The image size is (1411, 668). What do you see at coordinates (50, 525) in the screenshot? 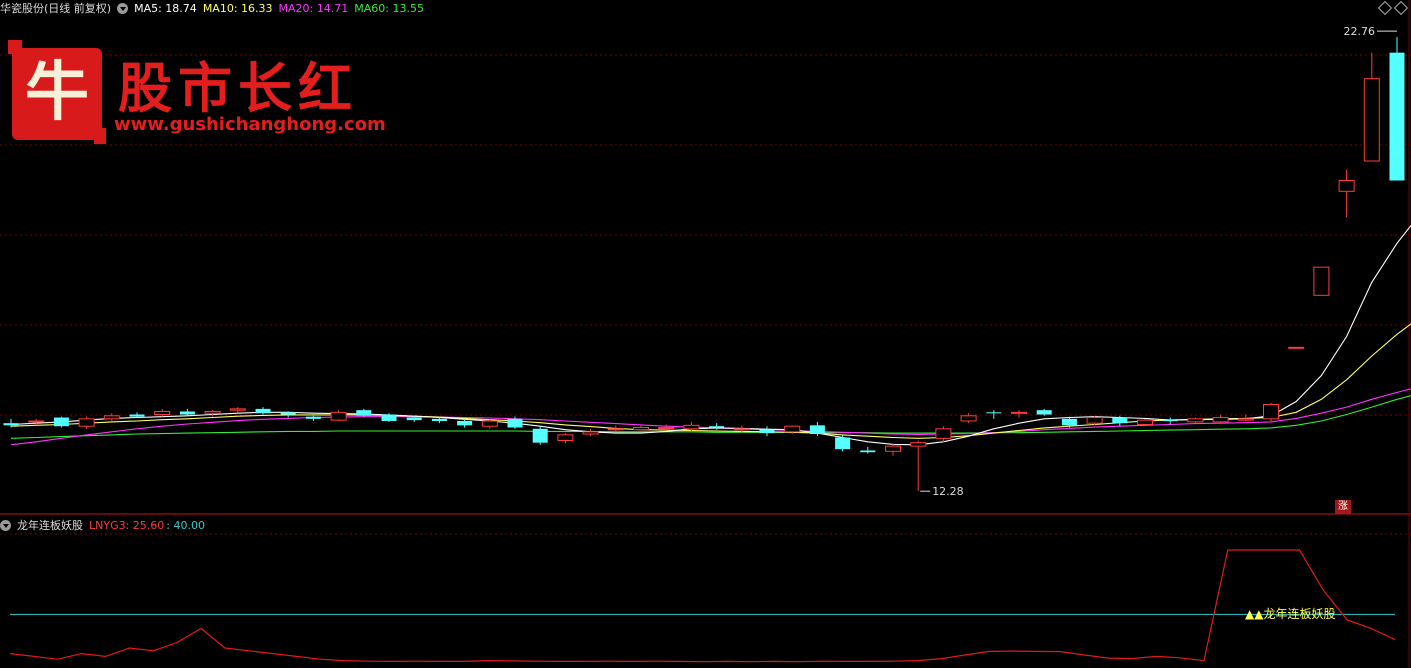
I see `indicator-title: 龙年连板妖股` at bounding box center [50, 525].